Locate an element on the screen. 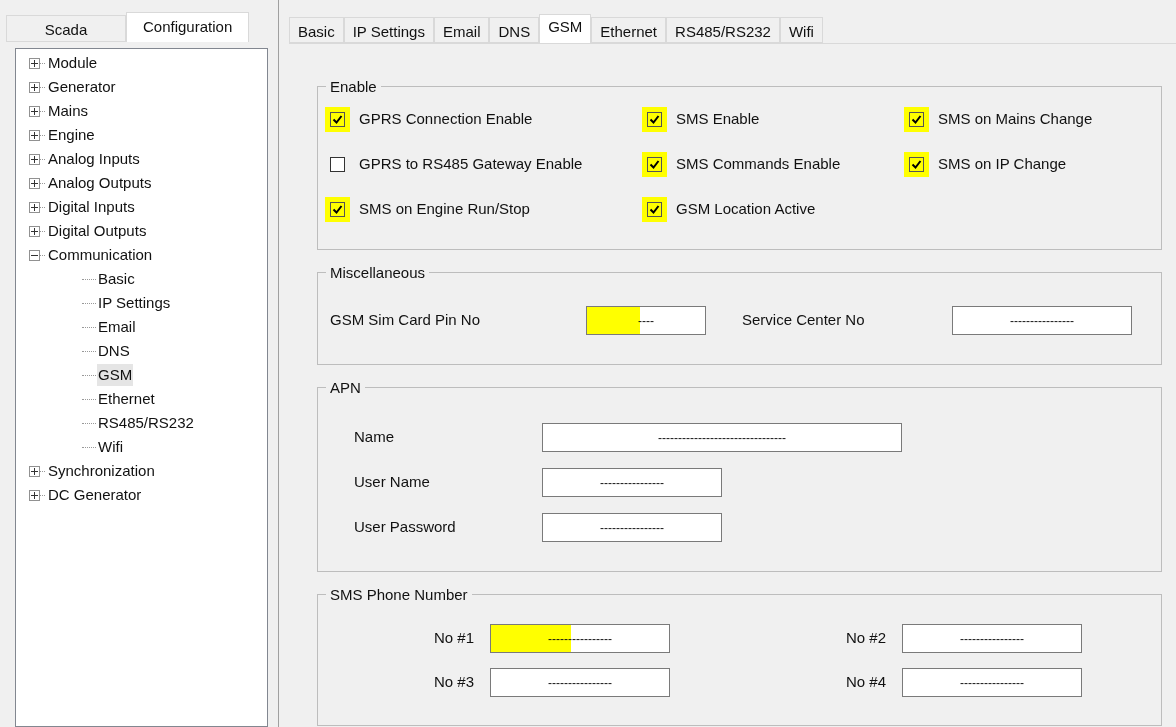 This screenshot has width=1176, height=727. checkbox is located at coordinates (337, 164).